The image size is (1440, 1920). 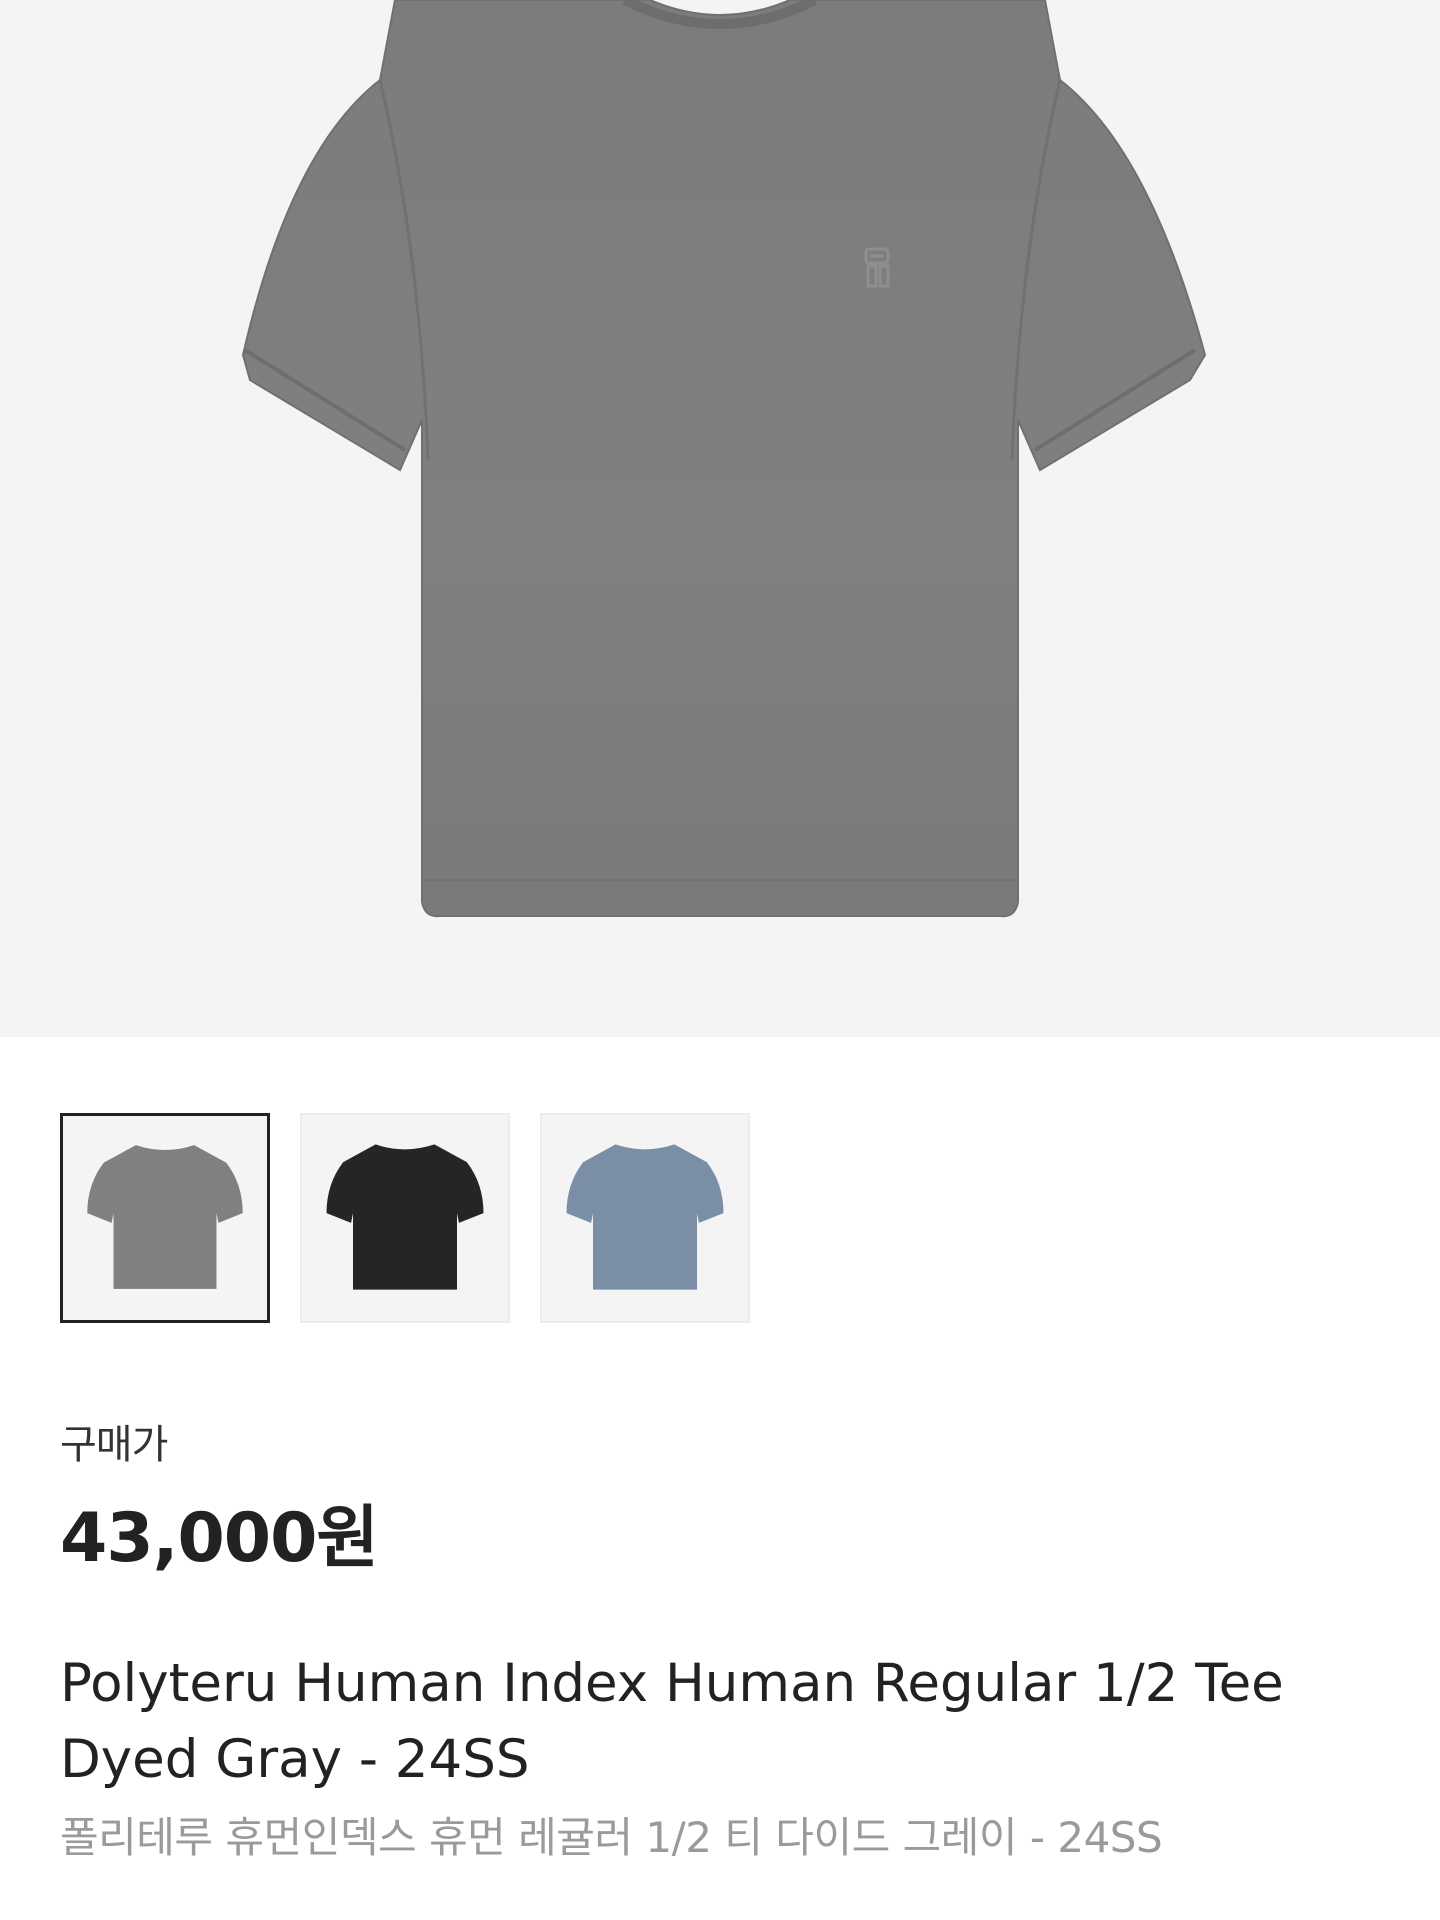 What do you see at coordinates (219, 1538) in the screenshot?
I see `price-value: 43,000원` at bounding box center [219, 1538].